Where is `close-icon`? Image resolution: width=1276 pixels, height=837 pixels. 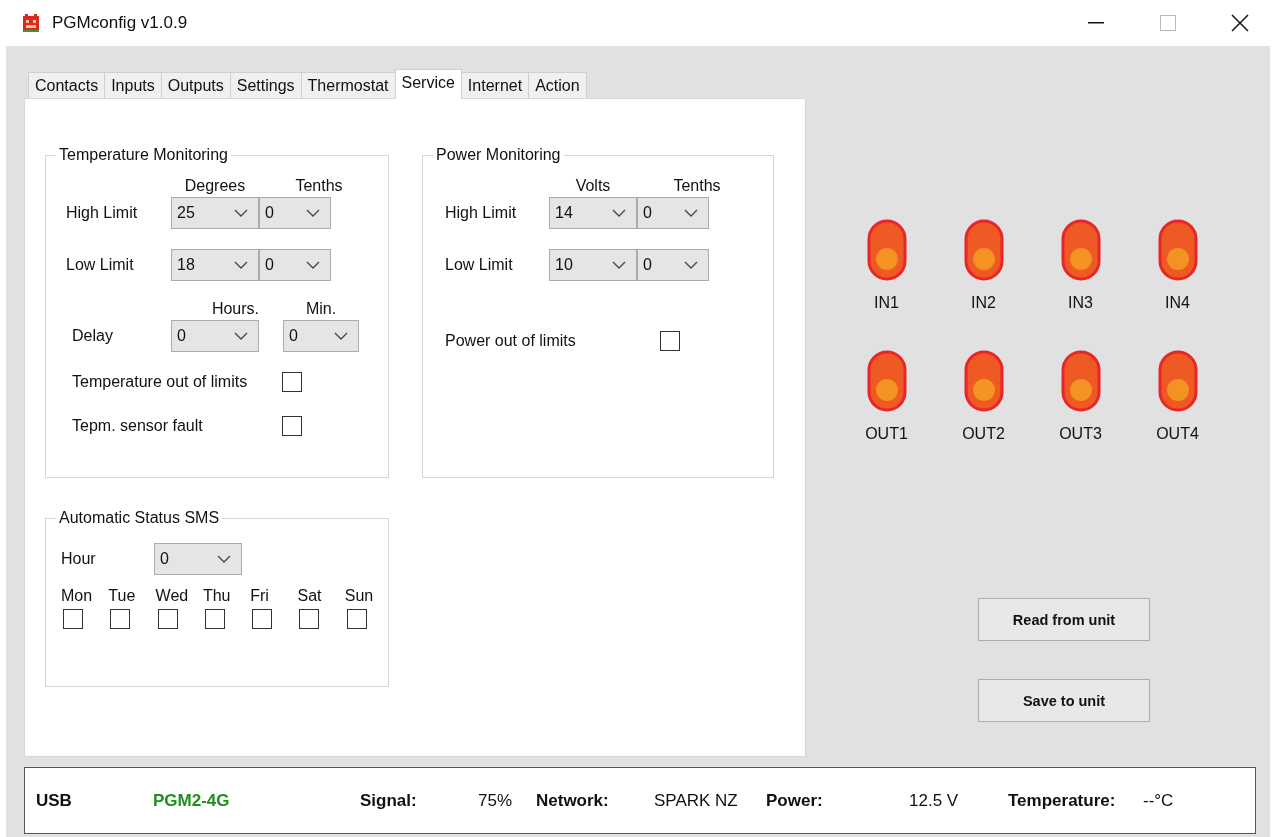 close-icon is located at coordinates (1240, 23).